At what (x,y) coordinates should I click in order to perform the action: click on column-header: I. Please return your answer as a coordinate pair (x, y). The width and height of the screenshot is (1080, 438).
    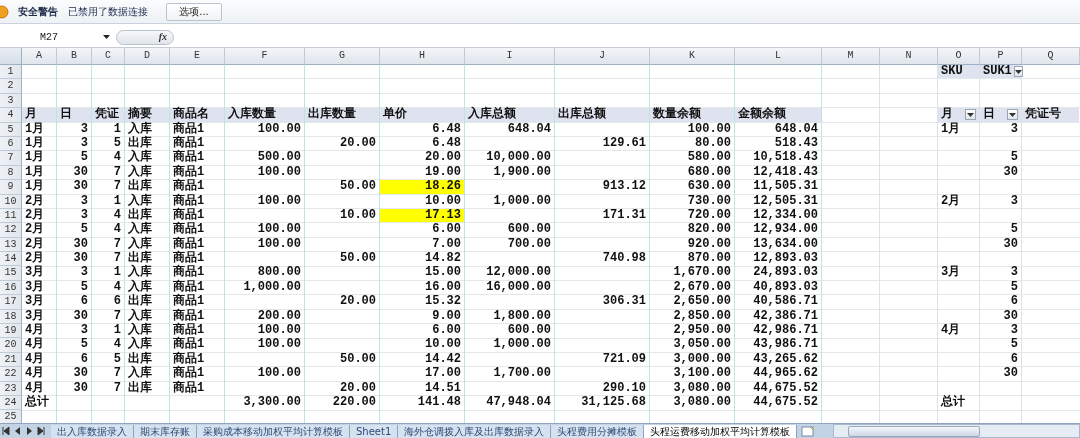
    Looking at the image, I should click on (510, 56).